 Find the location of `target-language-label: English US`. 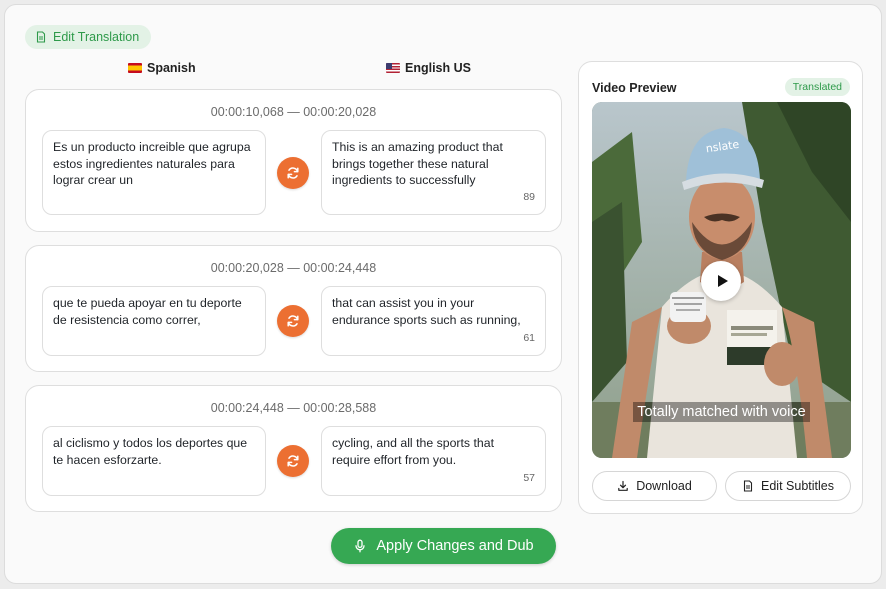

target-language-label: English US is located at coordinates (428, 68).